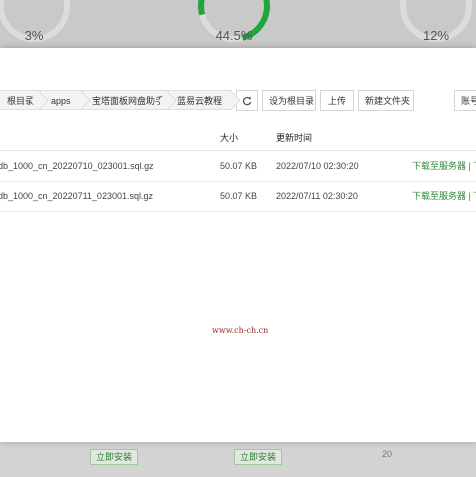  What do you see at coordinates (234, 35) in the screenshot?
I see `memory-gauge-label: 44.5%` at bounding box center [234, 35].